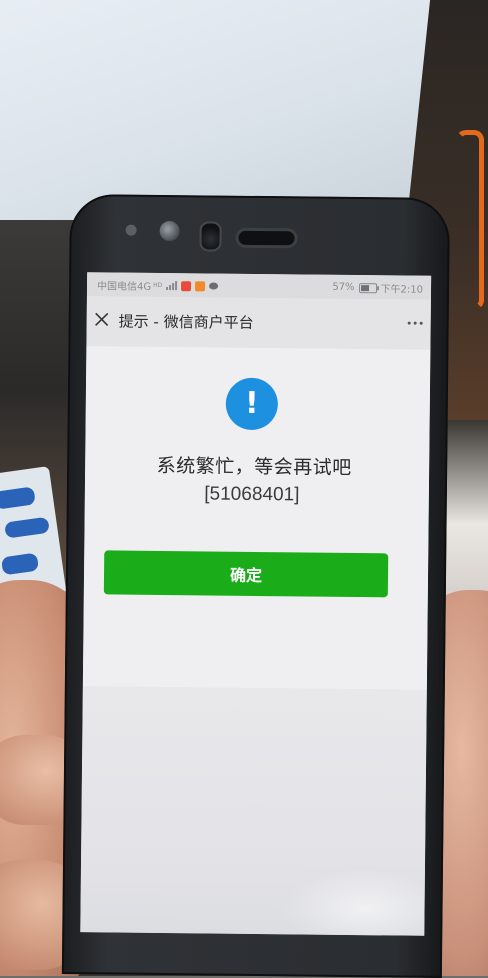  What do you see at coordinates (124, 287) in the screenshot?
I see `carrier-label: 中国电信4G` at bounding box center [124, 287].